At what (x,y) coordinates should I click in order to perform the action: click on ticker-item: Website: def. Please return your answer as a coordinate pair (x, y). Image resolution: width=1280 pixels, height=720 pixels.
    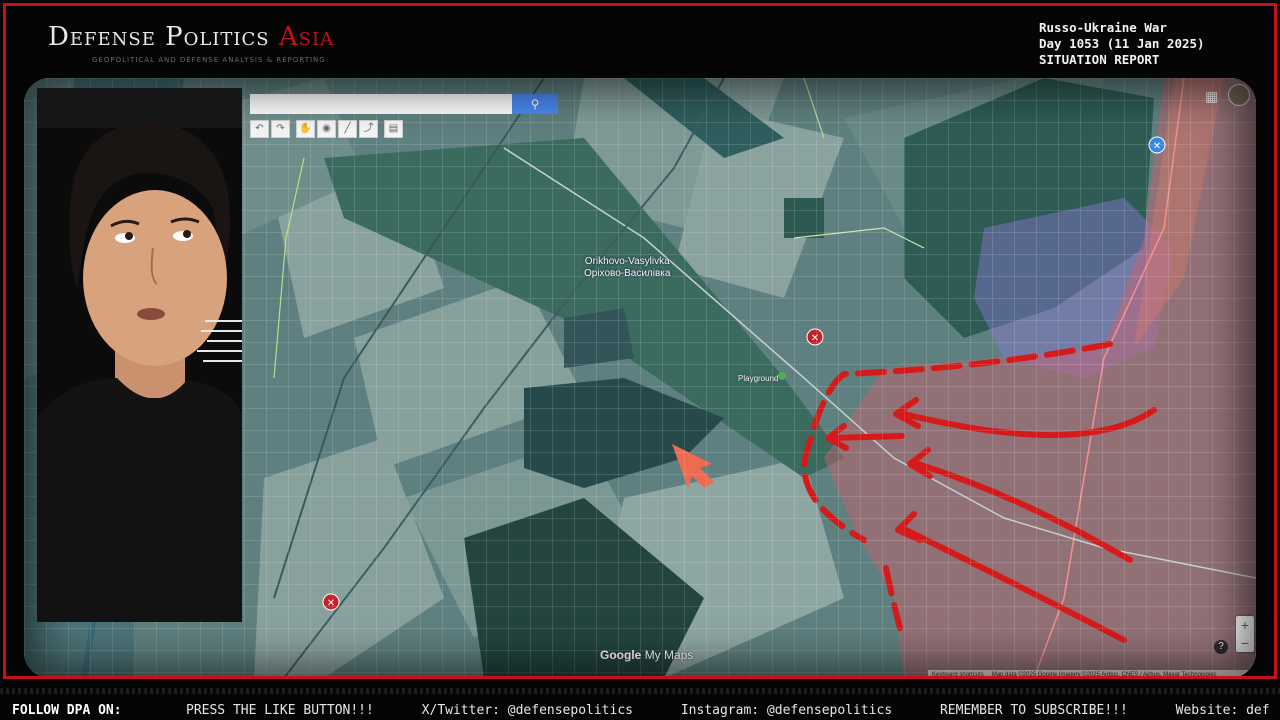
    Looking at the image, I should click on (1222, 710).